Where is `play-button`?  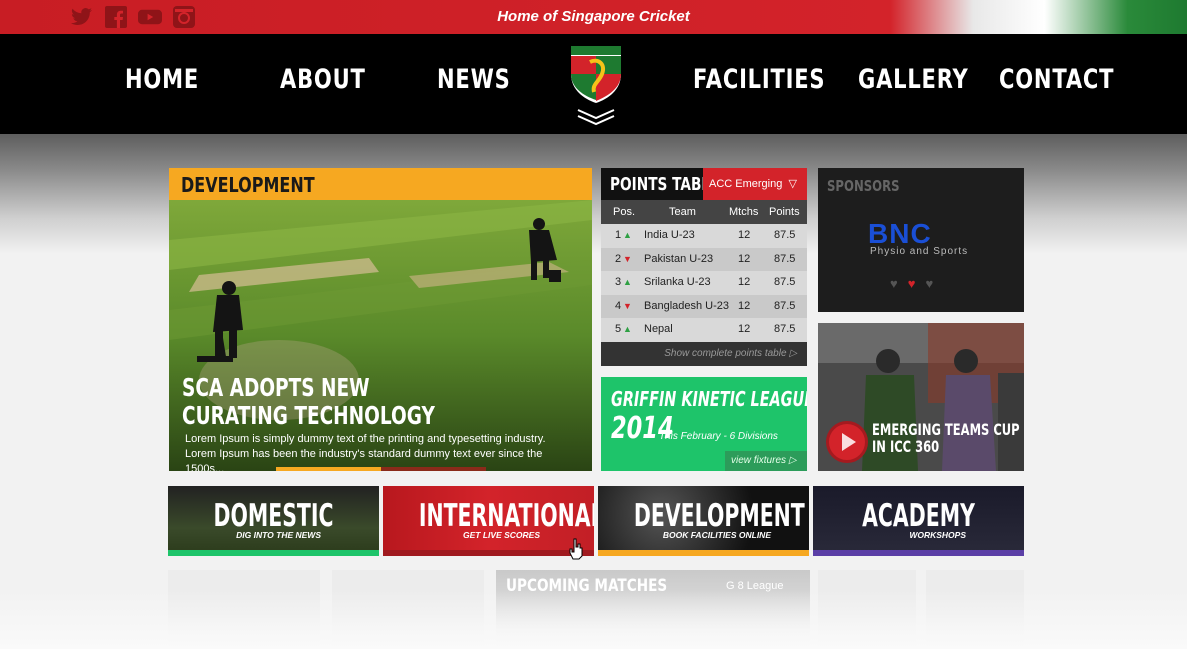 play-button is located at coordinates (847, 442).